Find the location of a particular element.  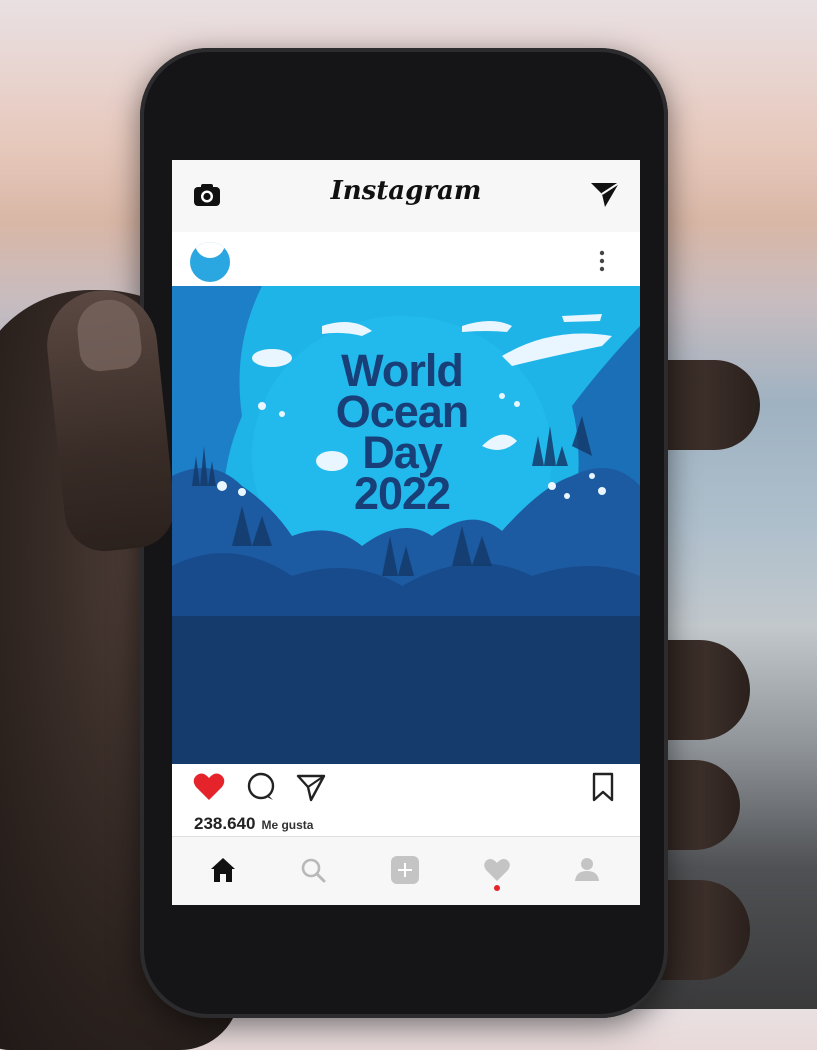

profile-icon is located at coordinates (587, 870).